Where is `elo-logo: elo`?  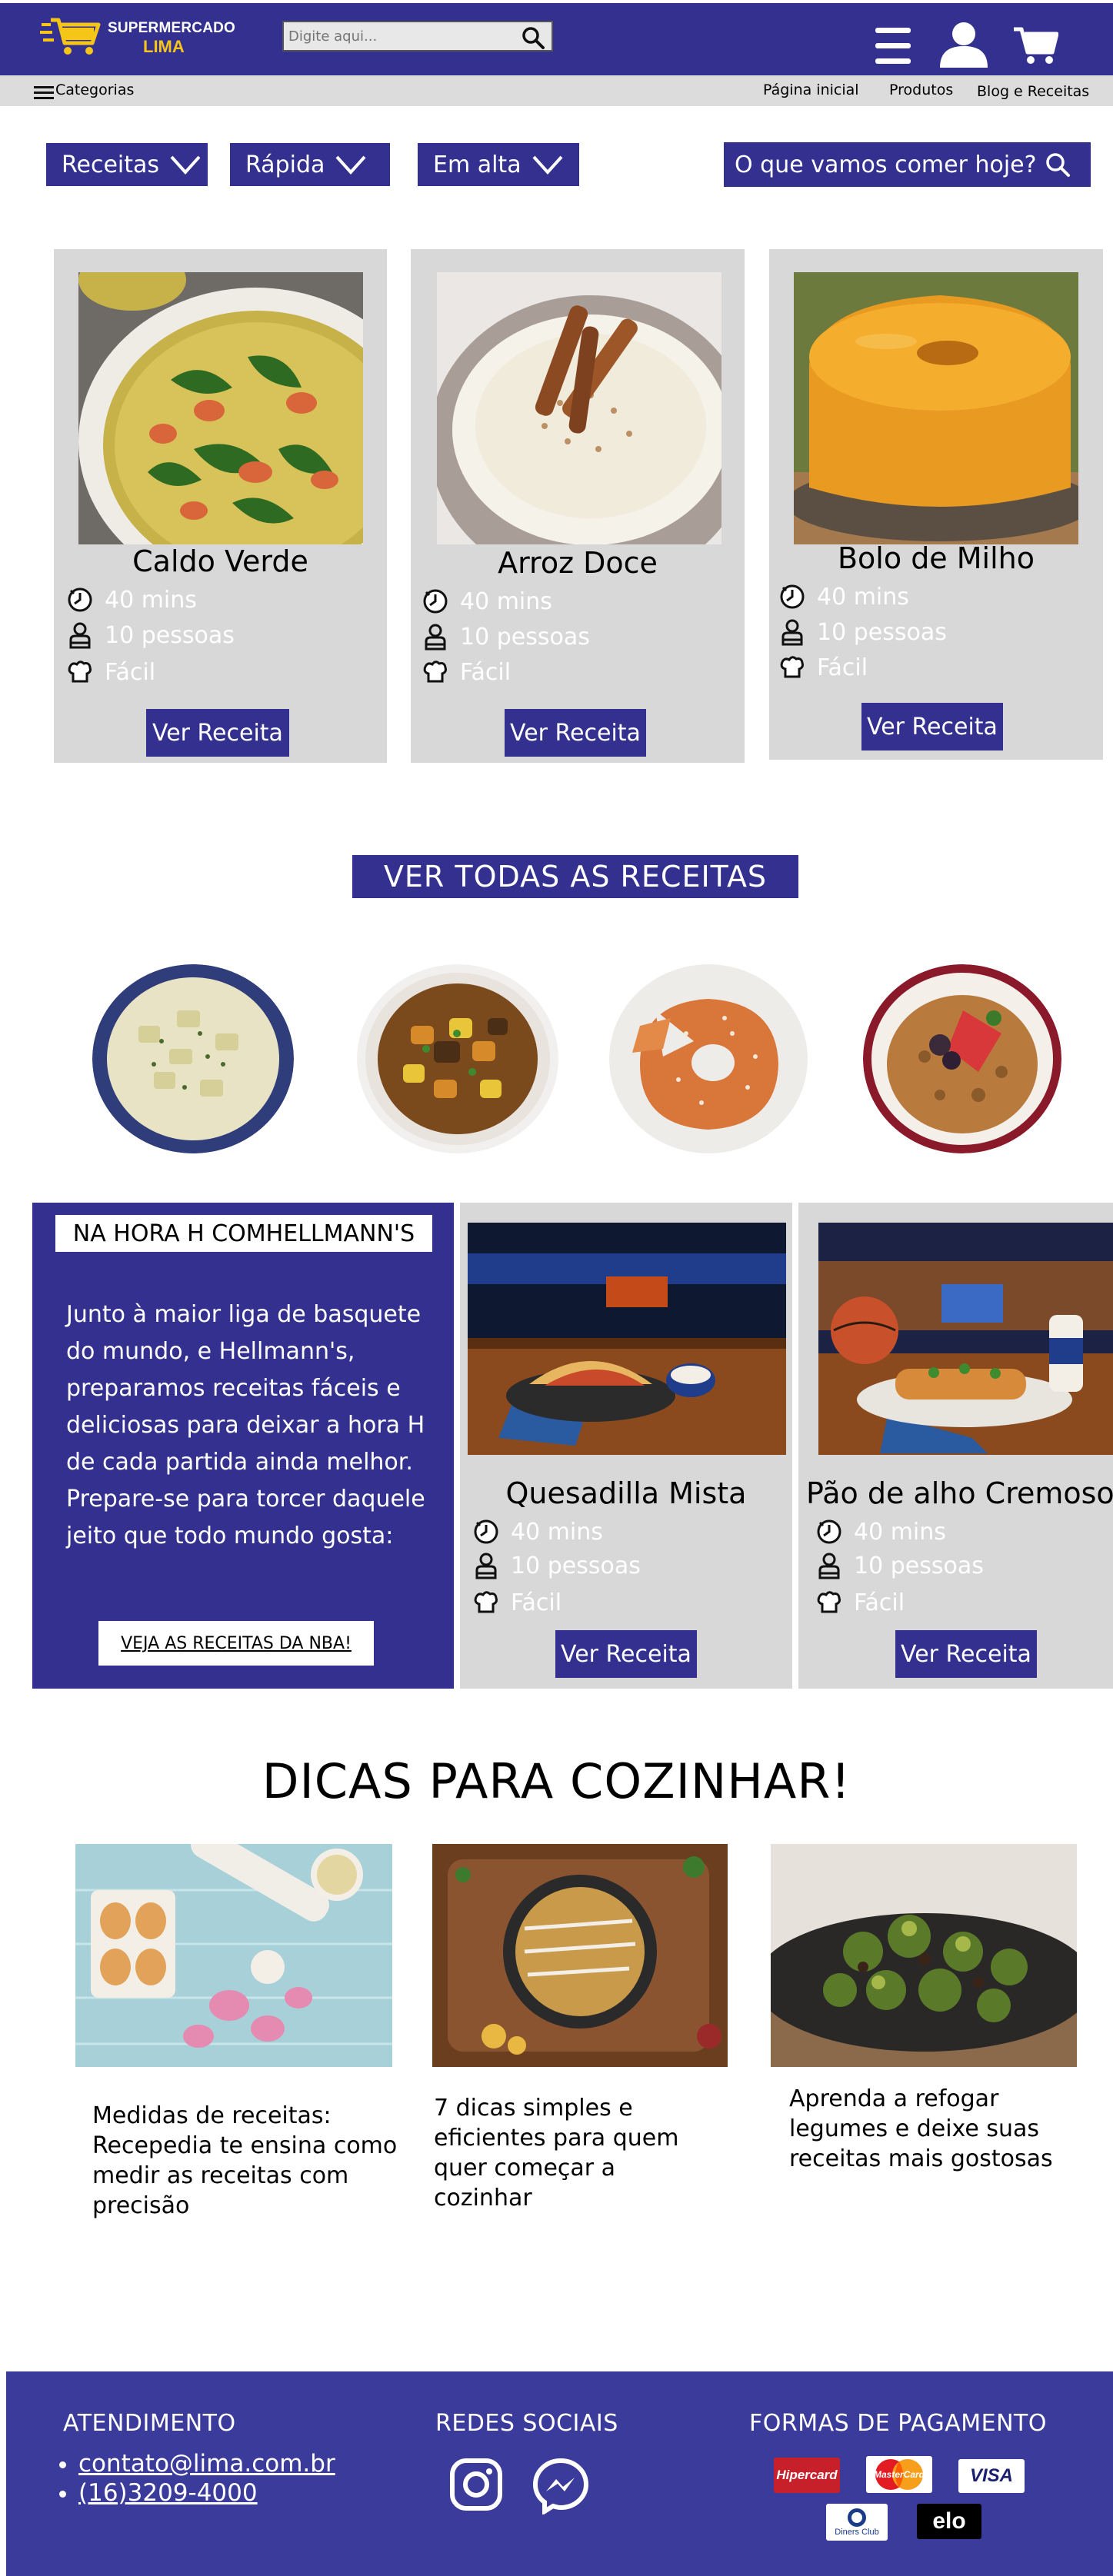 elo-logo: elo is located at coordinates (949, 2521).